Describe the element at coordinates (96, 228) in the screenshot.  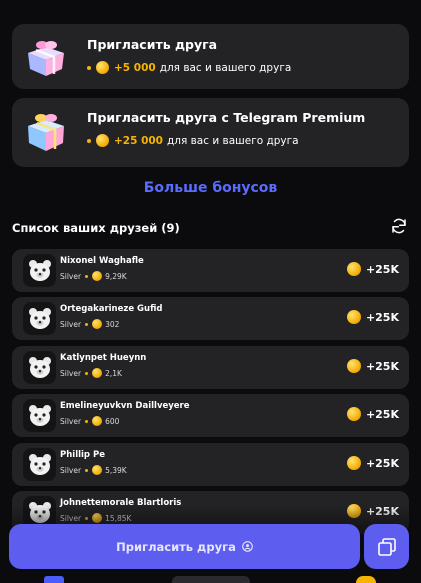
I see `friends-list-title: Список ваших друзей (9)` at that location.